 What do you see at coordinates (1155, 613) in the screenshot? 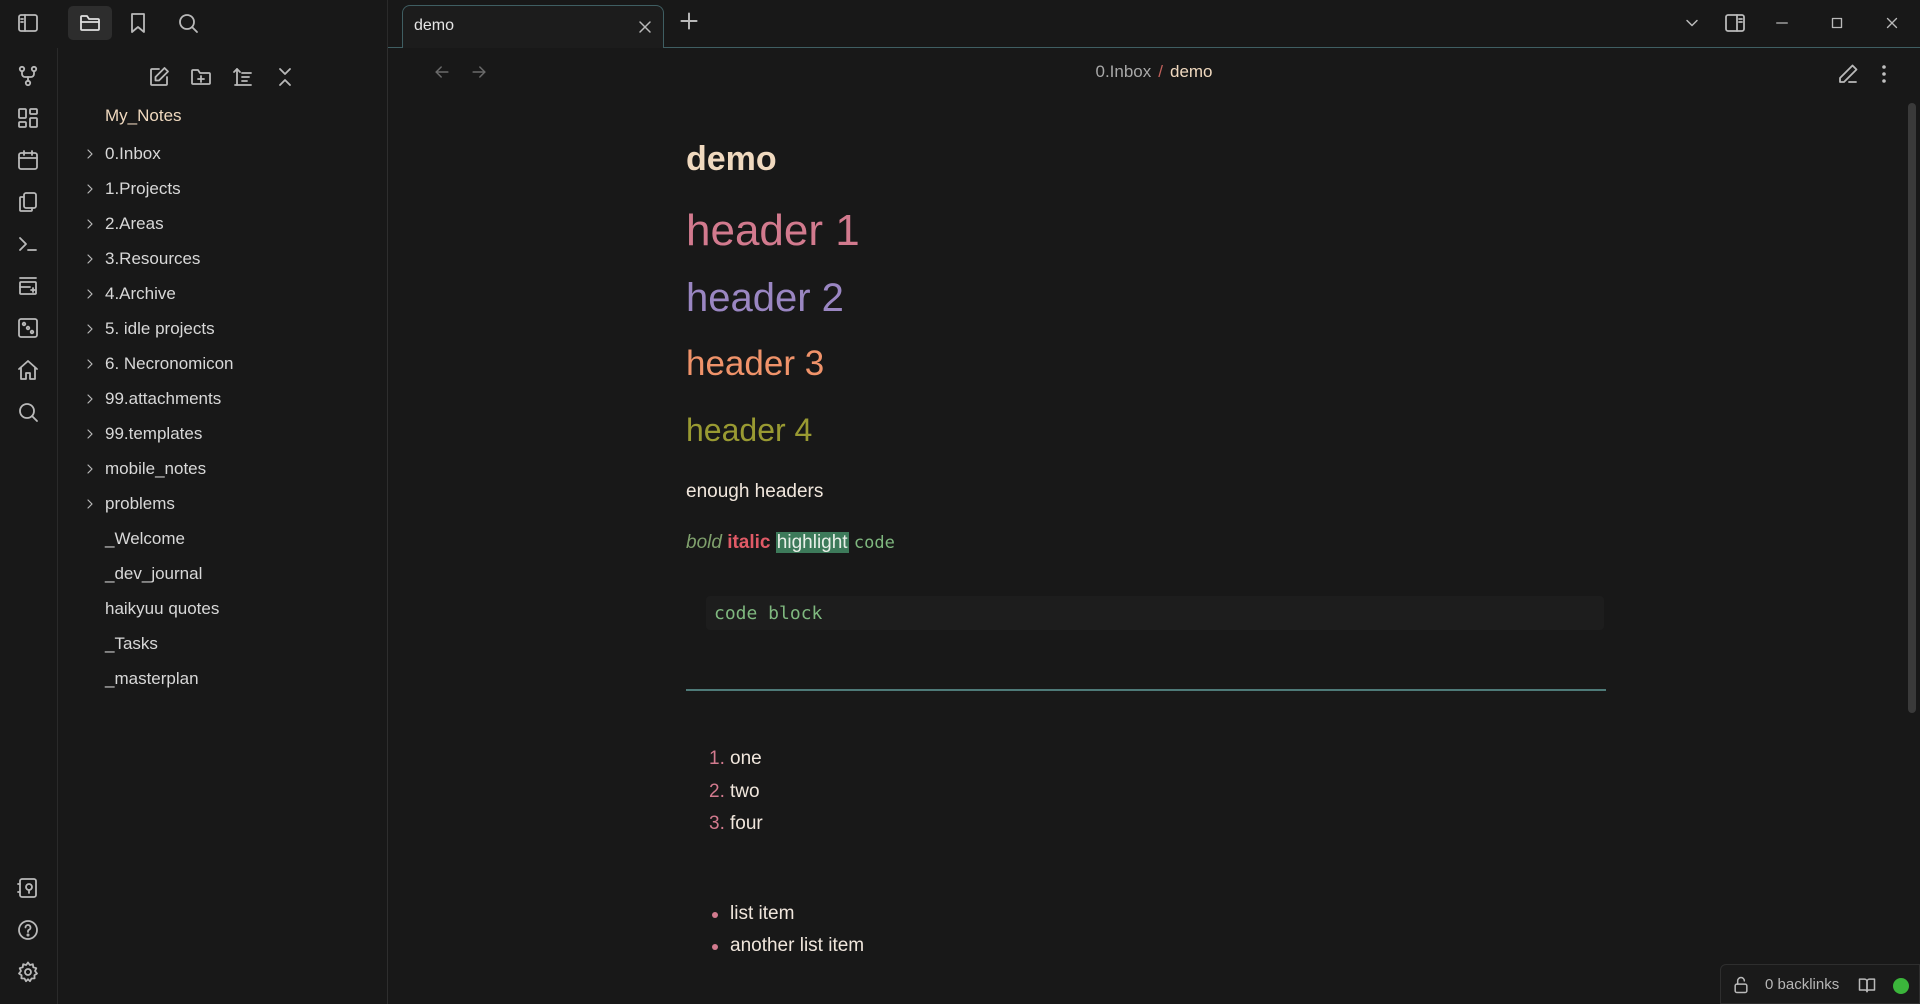
I see `code-block: code block` at bounding box center [1155, 613].